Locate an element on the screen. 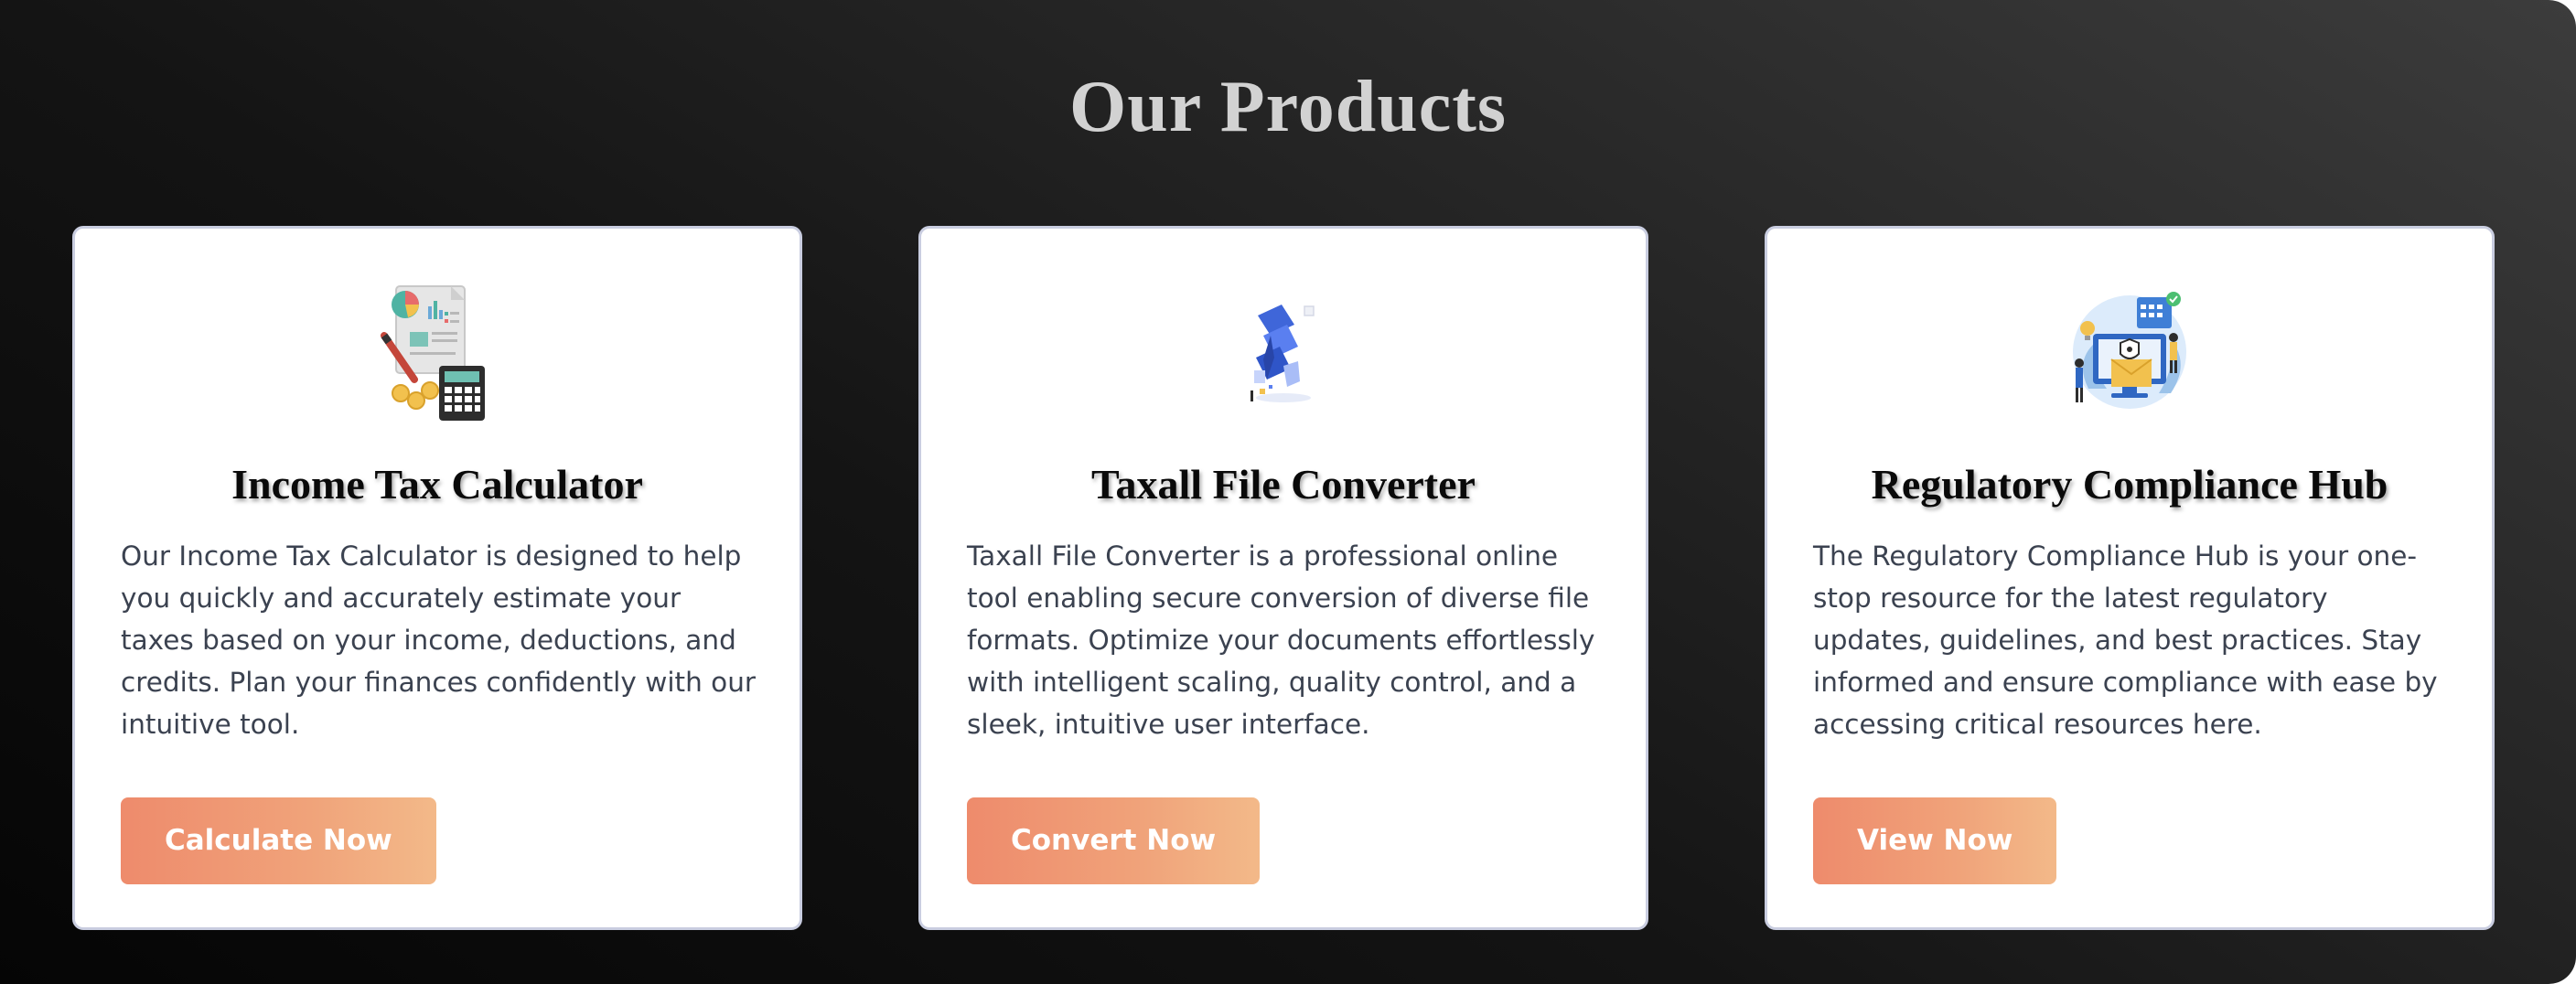 This screenshot has width=2576, height=984. calculate-now-button: Calculate Now is located at coordinates (278, 840).